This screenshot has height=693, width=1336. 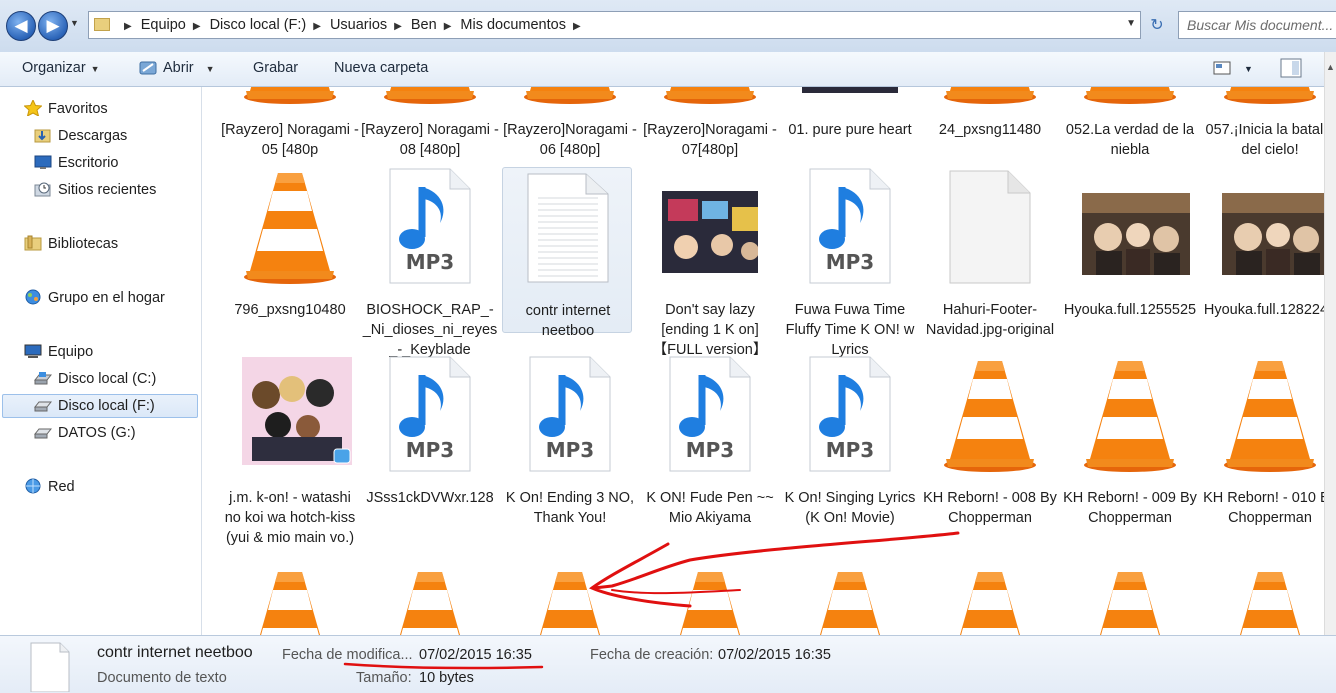 I want to click on modified-value: 07/02/2015 16:35, so click(x=475, y=655).